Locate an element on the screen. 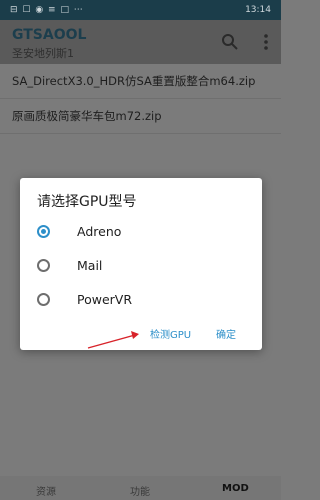 The height and width of the screenshot is (500, 320). status-bar: ⊟ ☐ ◉ ≡ □ ⋯ 13:14 is located at coordinates (140, 10).